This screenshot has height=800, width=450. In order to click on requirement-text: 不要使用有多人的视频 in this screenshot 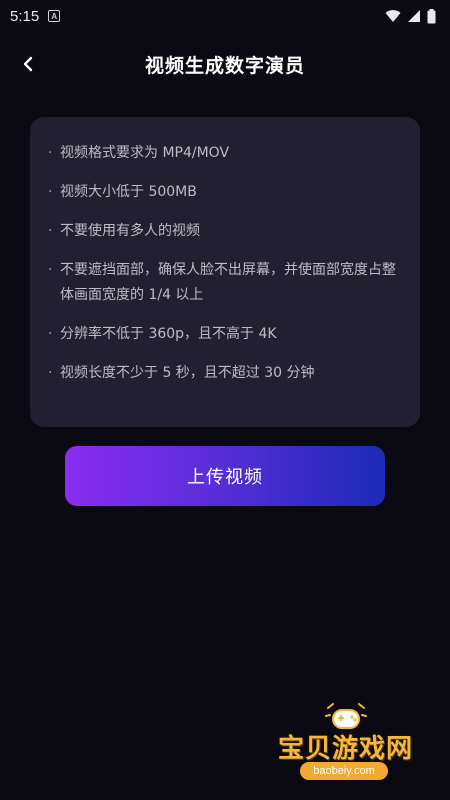, I will do `click(130, 231)`.